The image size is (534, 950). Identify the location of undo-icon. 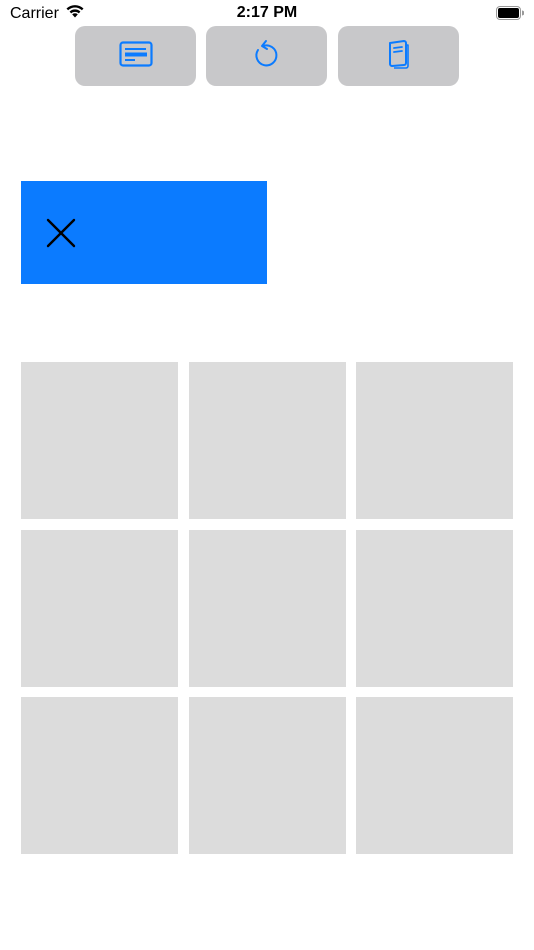
(267, 56).